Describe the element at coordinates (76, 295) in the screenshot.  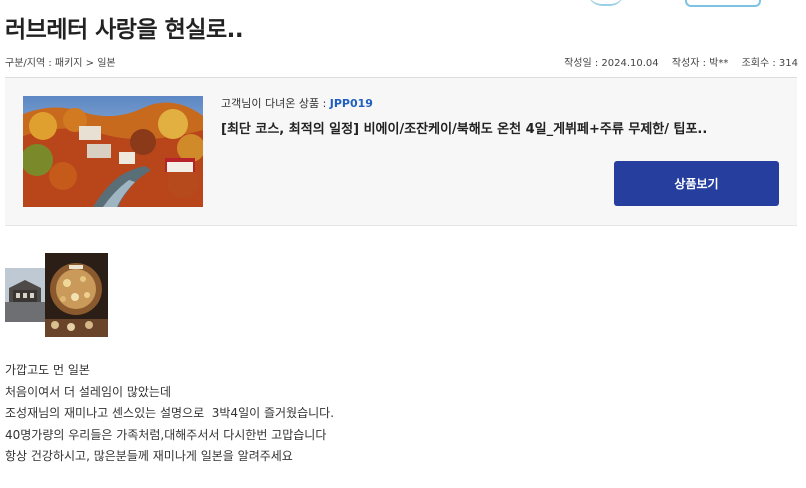
I see `review-photo-interior` at that location.